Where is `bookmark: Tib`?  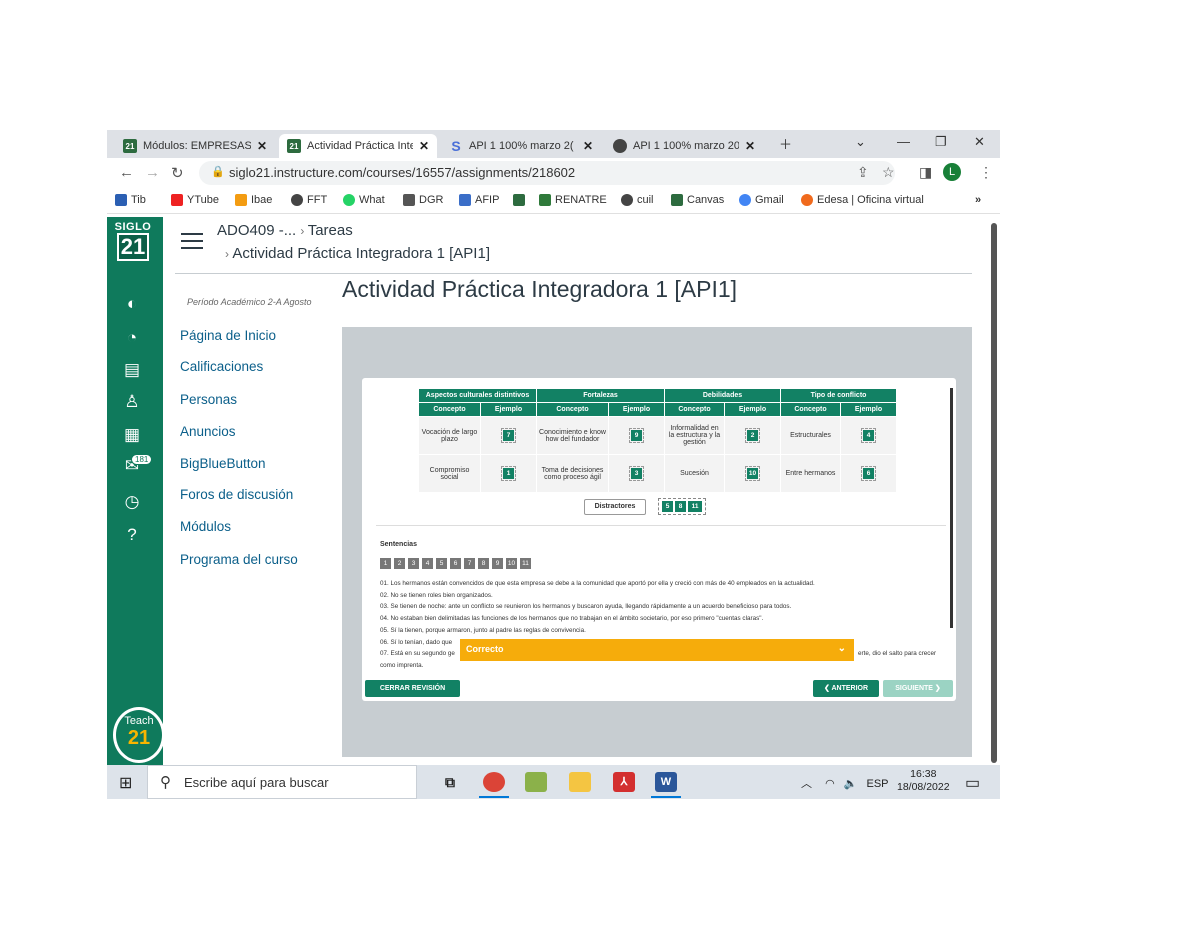
bookmark: Tib is located at coordinates (130, 200).